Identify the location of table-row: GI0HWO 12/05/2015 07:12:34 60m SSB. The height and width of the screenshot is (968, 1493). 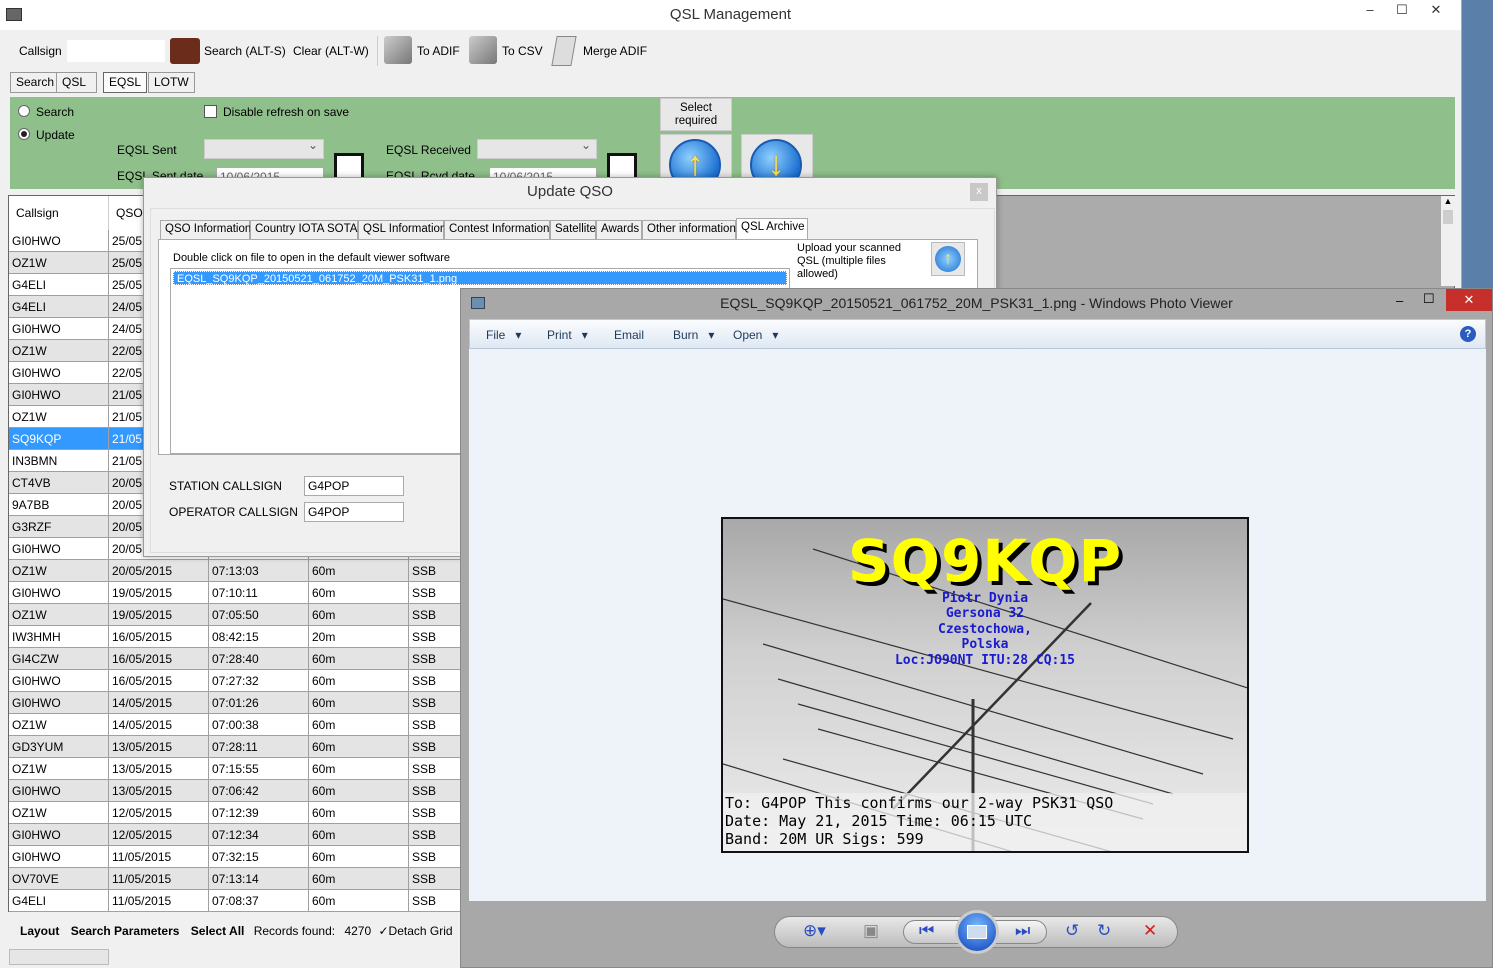
(235, 835).